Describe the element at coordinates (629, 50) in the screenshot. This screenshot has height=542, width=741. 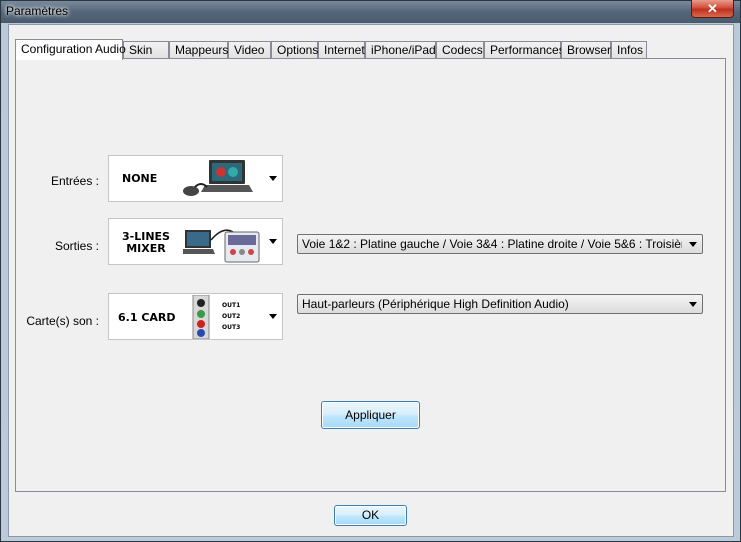
I see `tab-infos: Infos` at that location.